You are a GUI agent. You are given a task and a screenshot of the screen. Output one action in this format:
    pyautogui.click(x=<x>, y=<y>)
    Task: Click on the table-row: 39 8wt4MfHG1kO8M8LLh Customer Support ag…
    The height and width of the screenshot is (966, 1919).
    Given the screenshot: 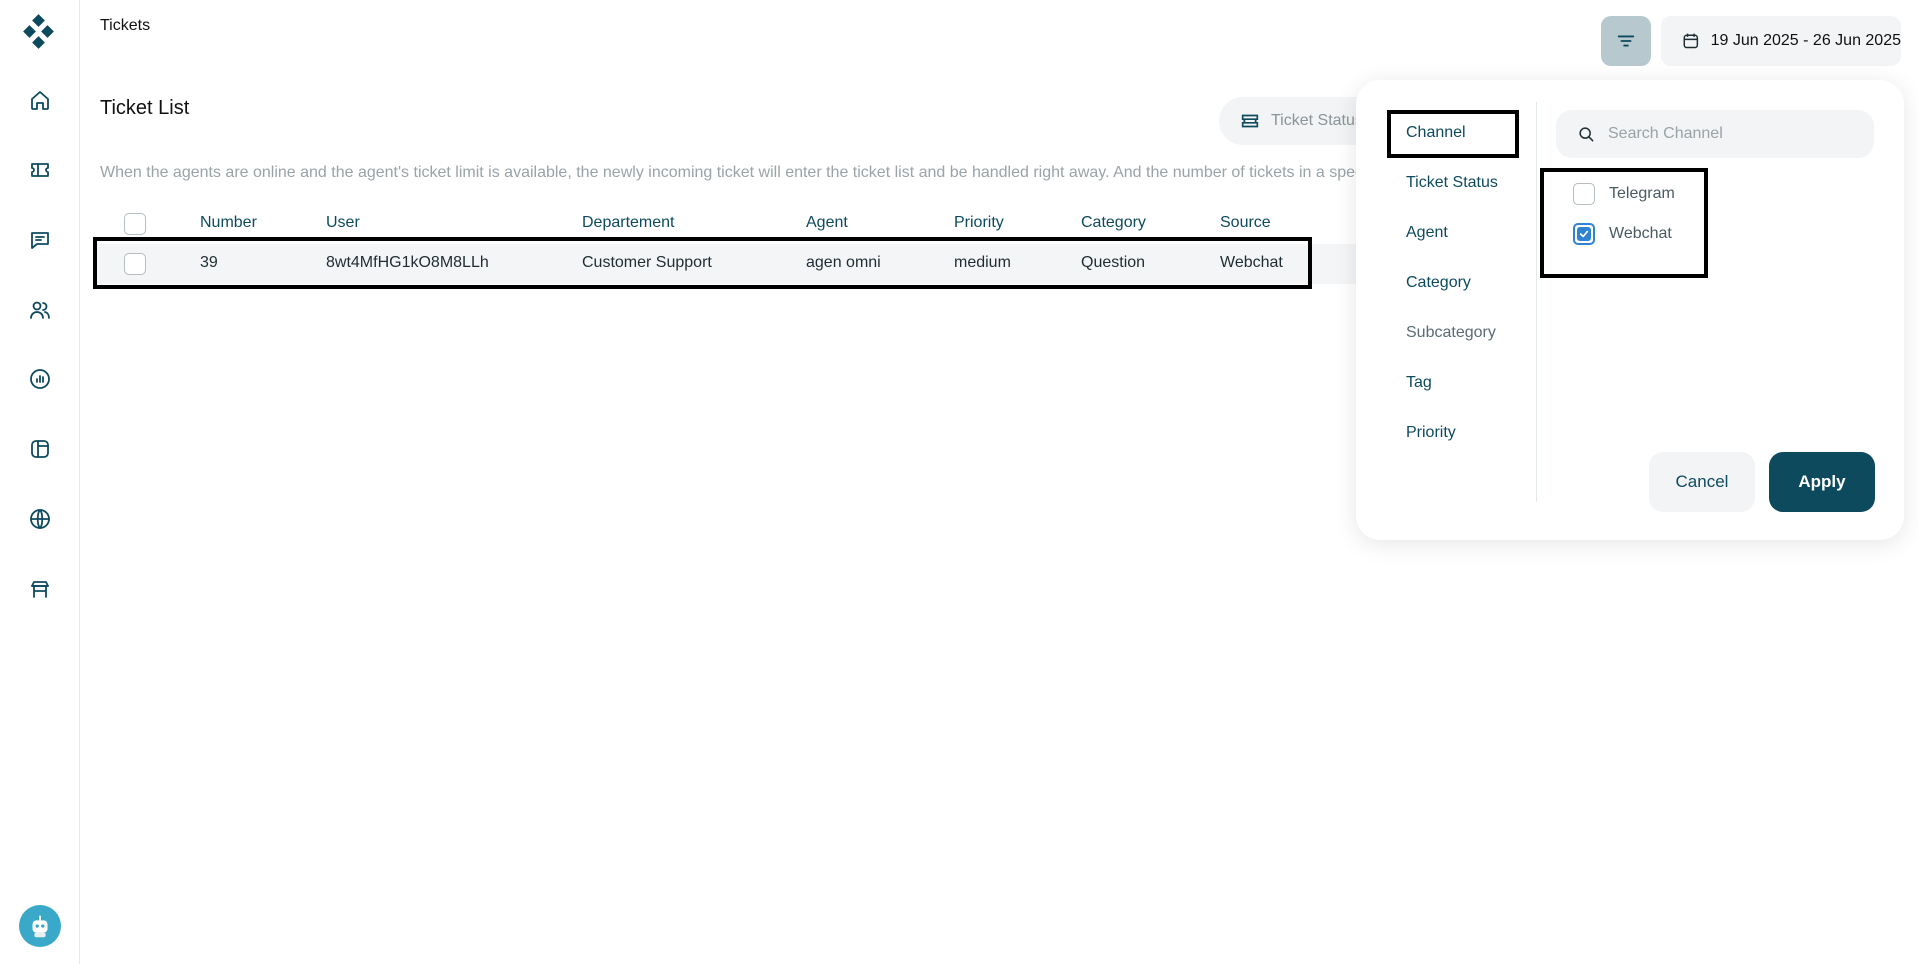 What is the action you would take?
    pyautogui.click(x=725, y=264)
    